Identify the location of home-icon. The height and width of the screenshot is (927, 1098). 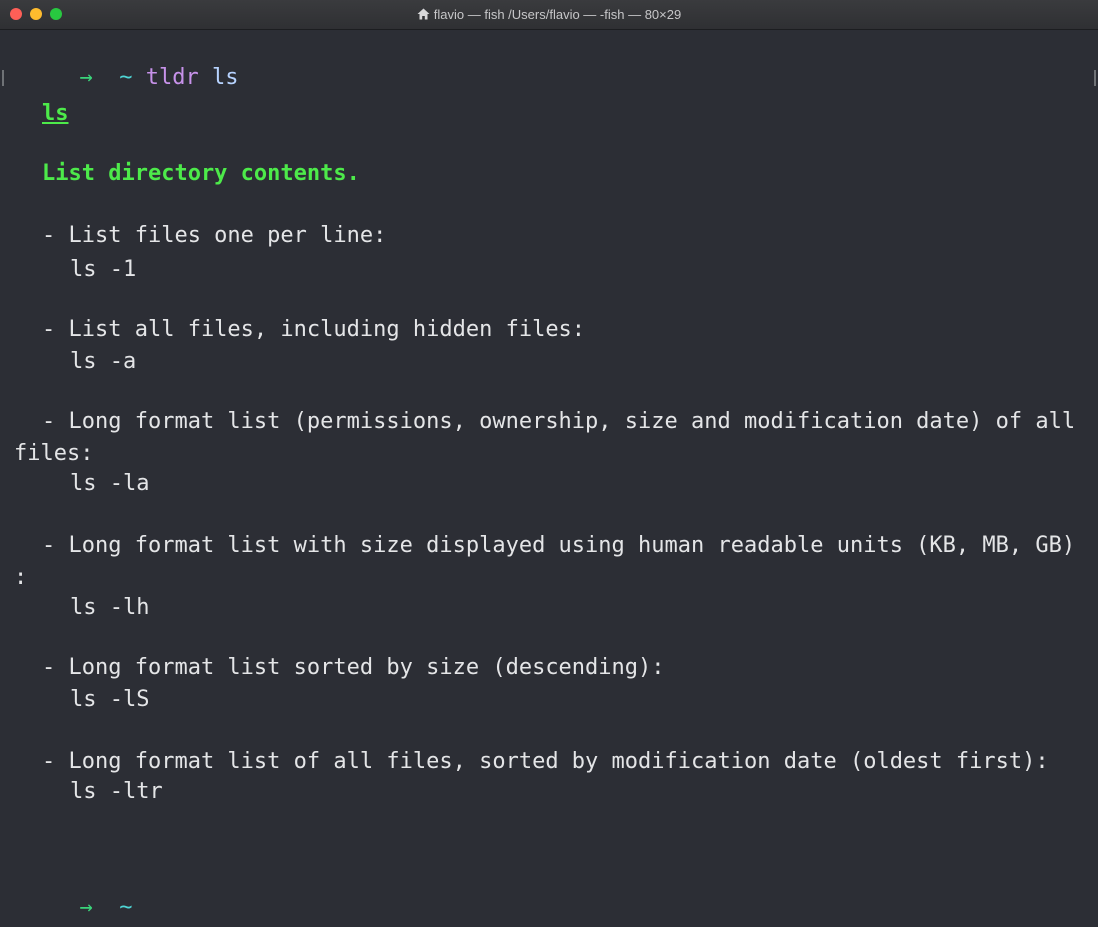
(423, 16).